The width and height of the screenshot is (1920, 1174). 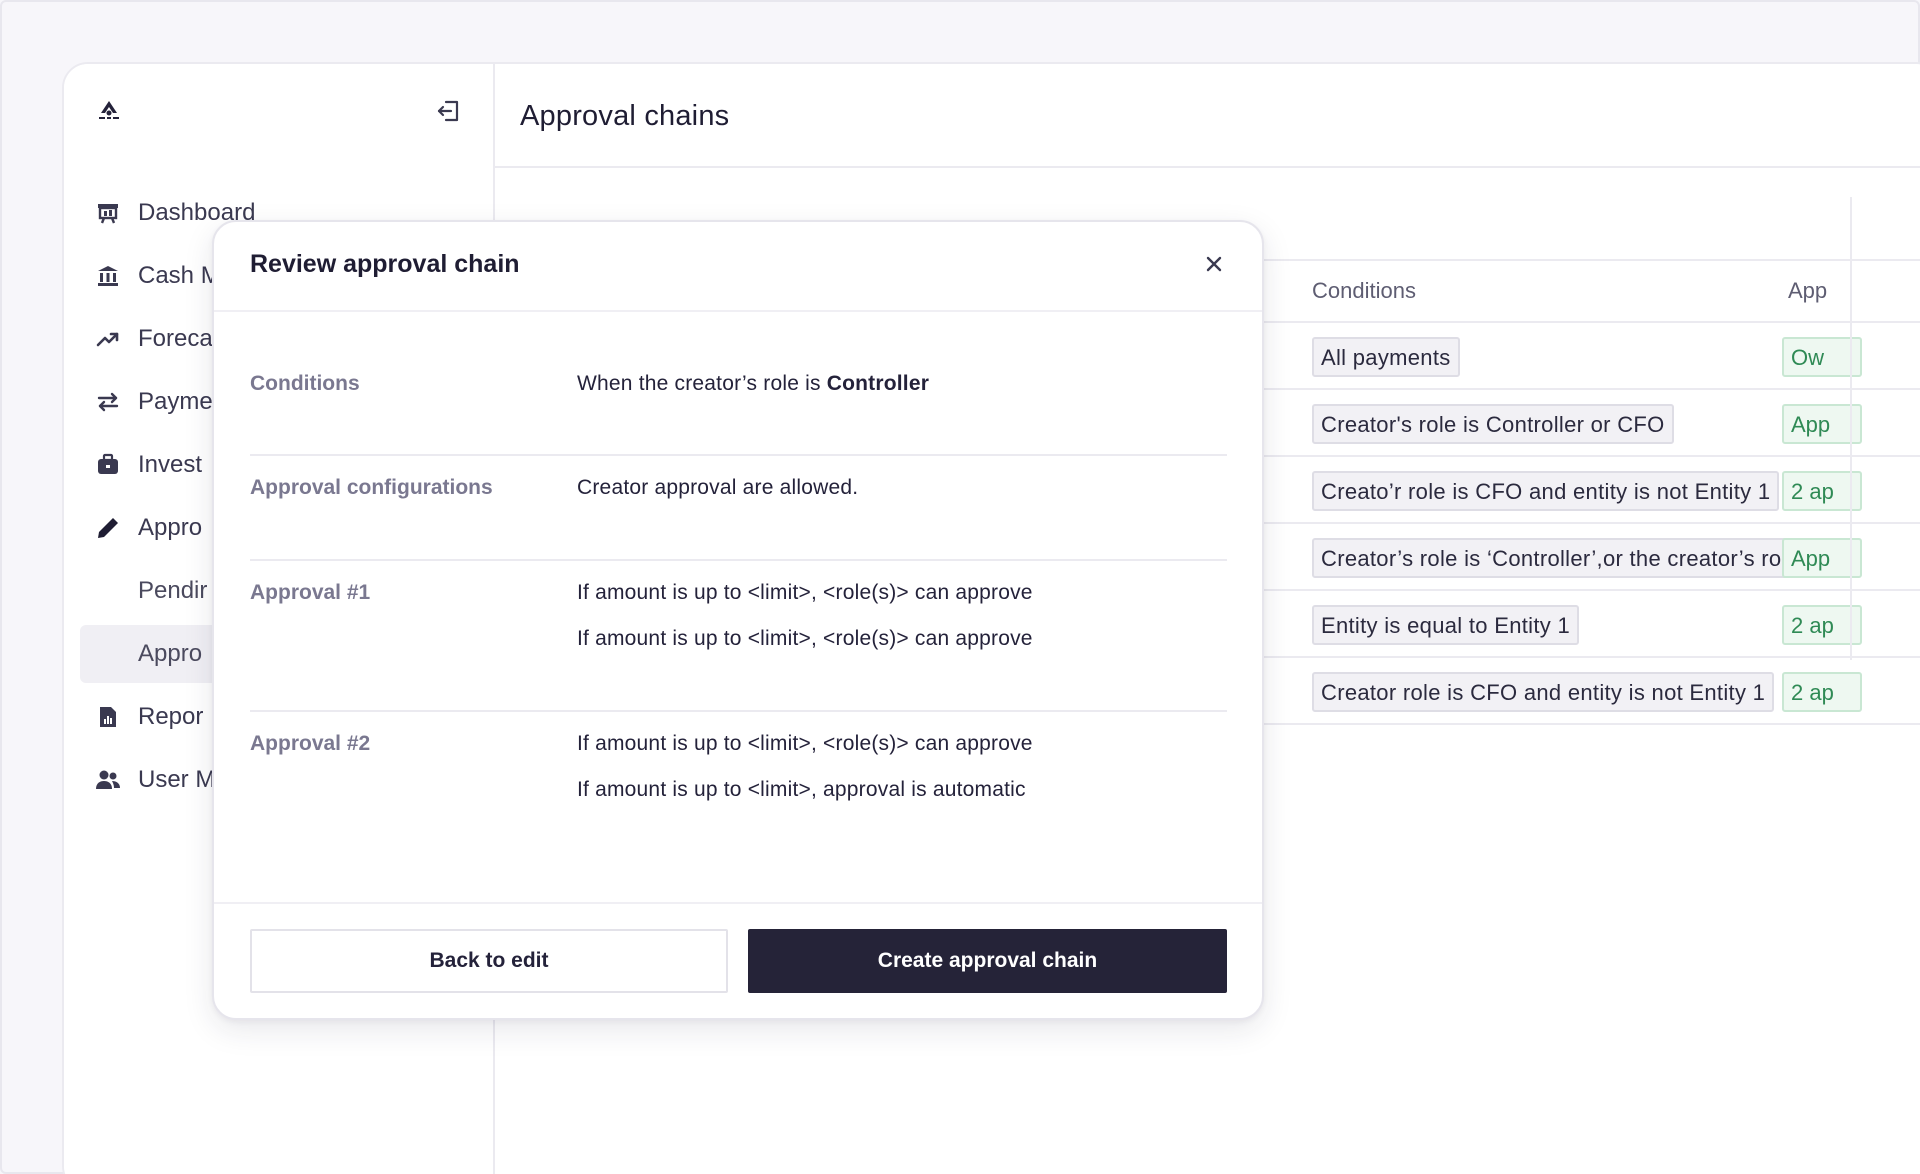 I want to click on arrows-swap-icon, so click(x=108, y=402).